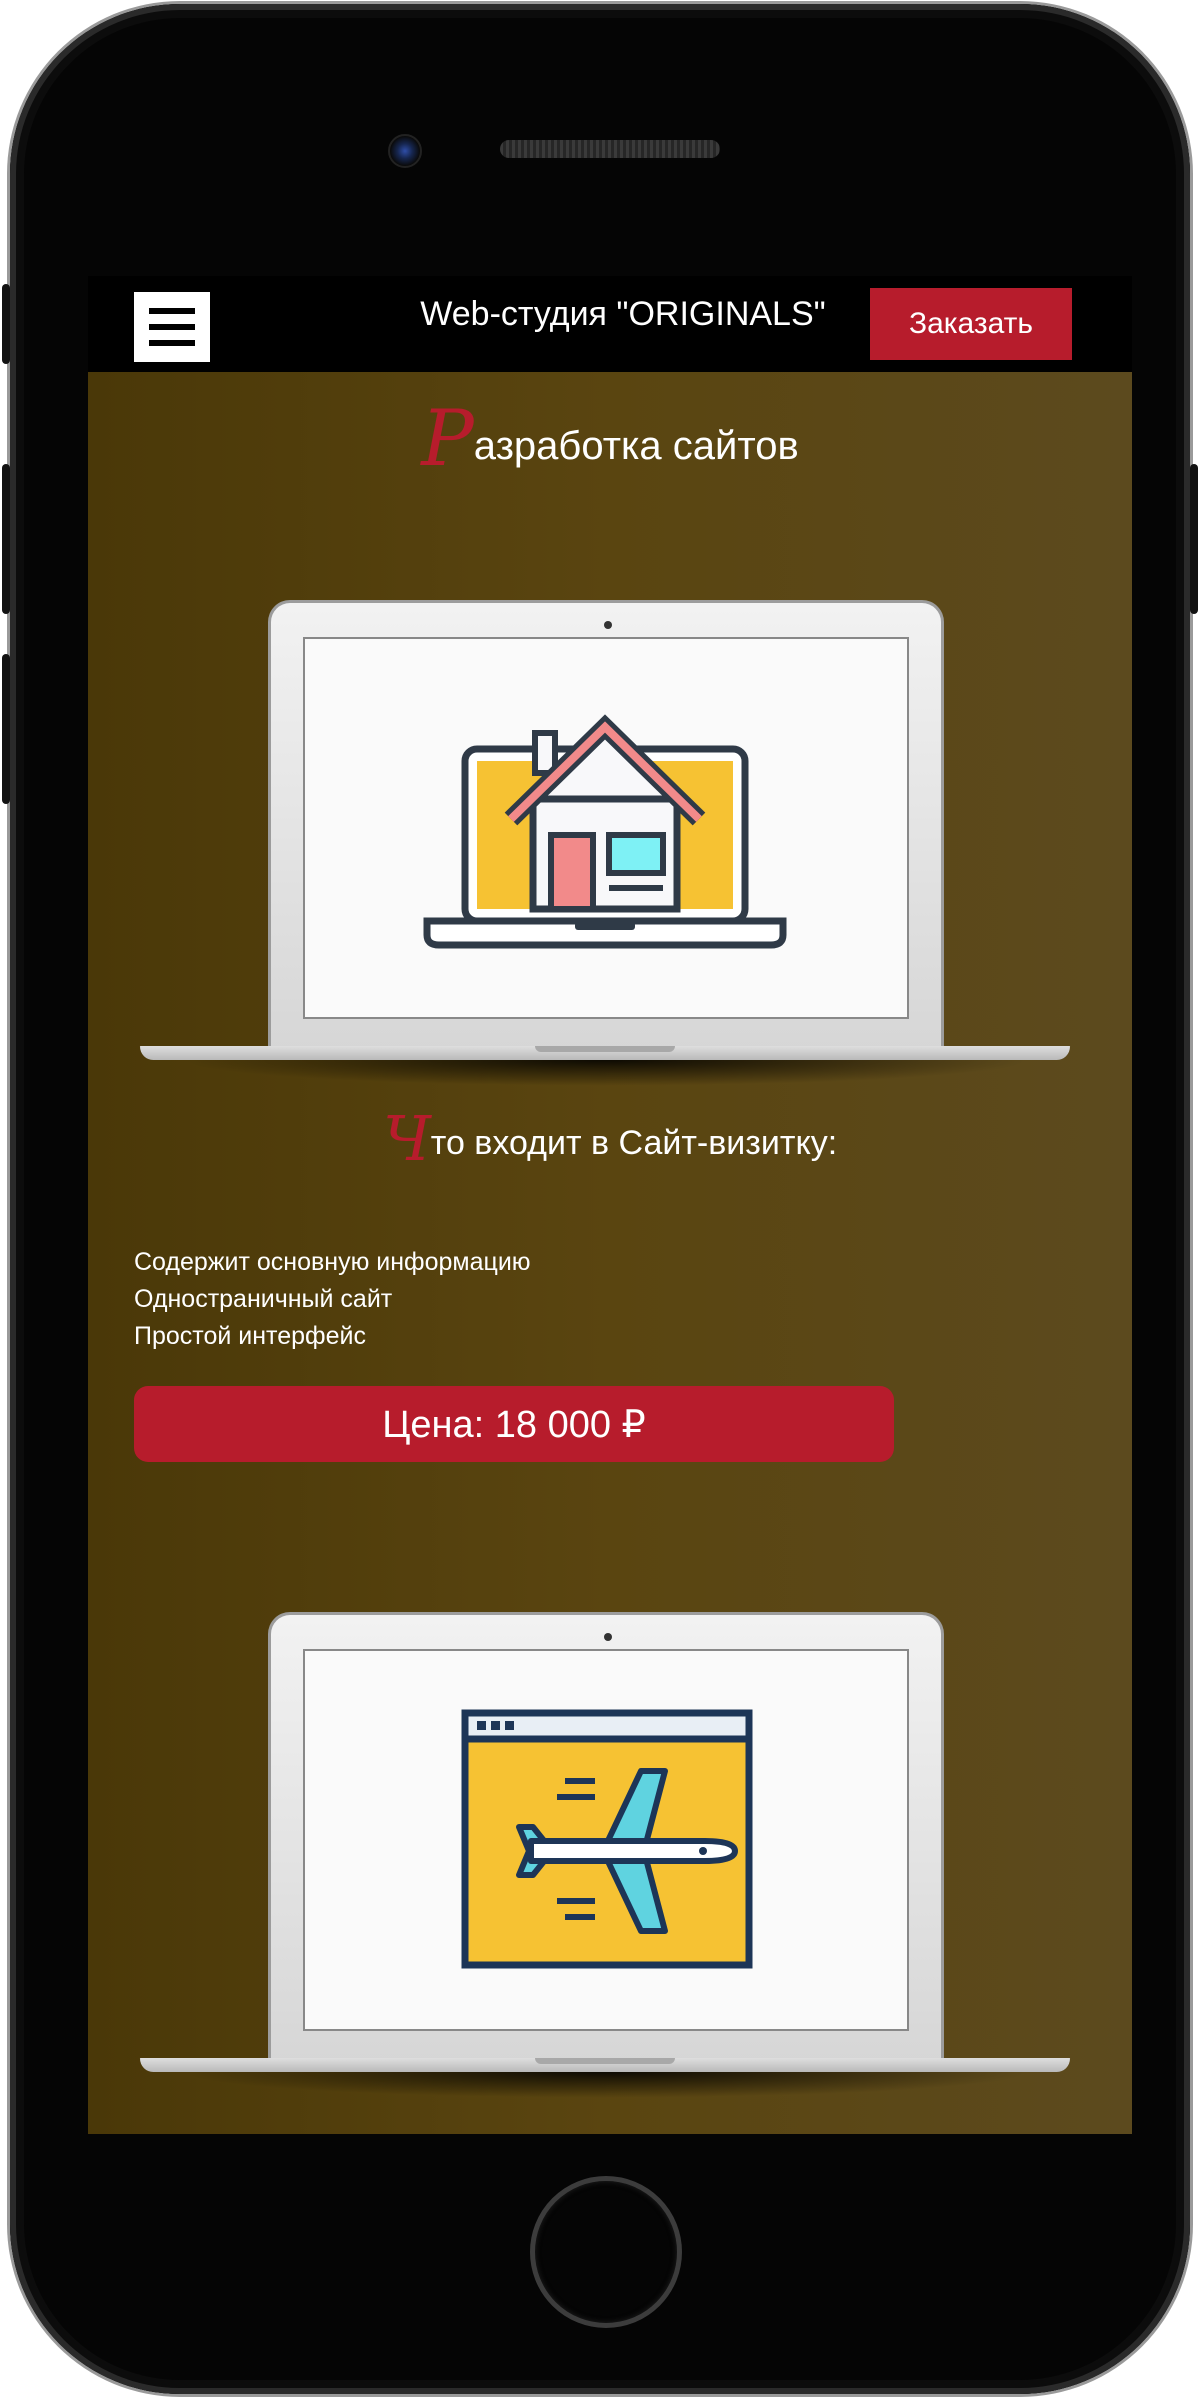  Describe the element at coordinates (447, 439) in the screenshot. I see `page-title-initial: Р` at that location.